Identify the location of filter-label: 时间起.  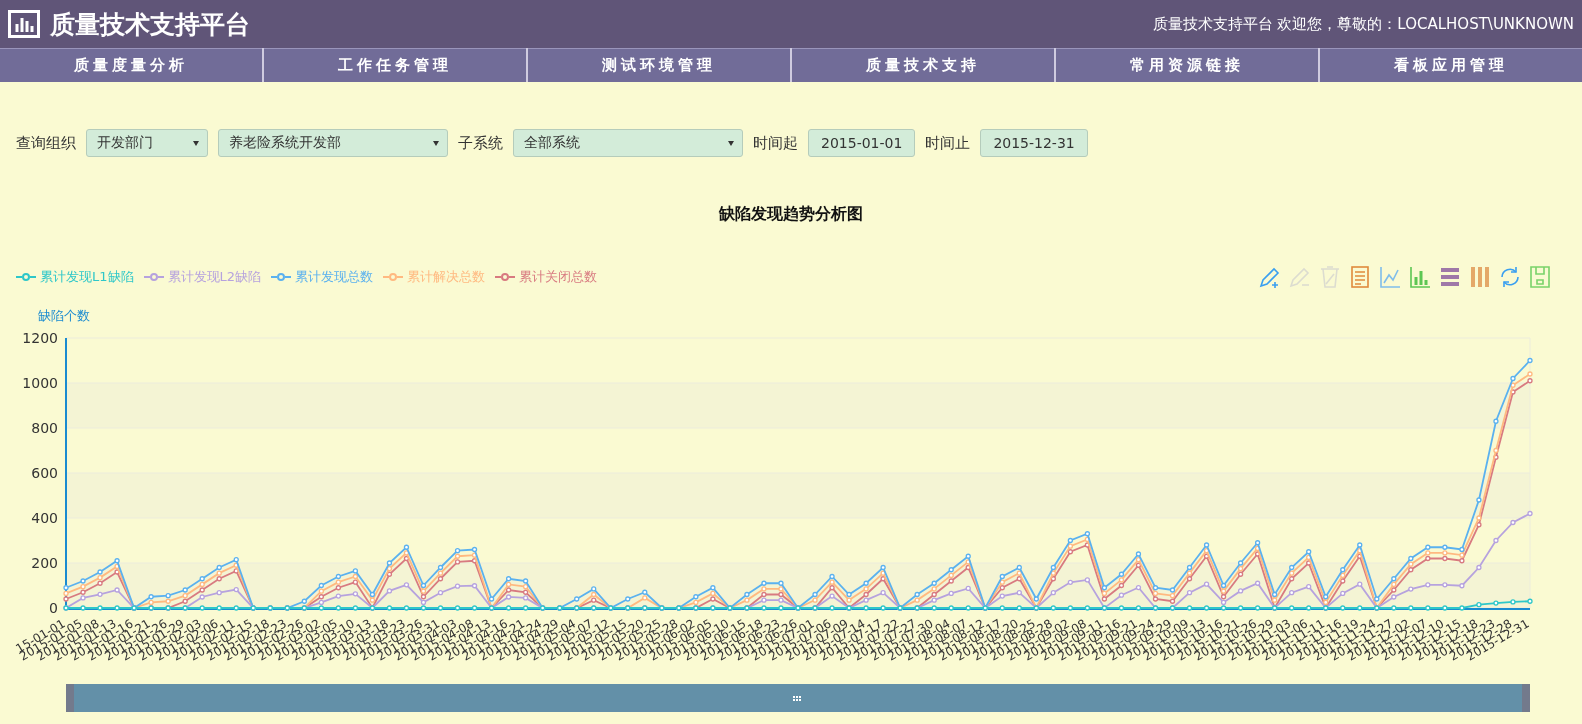
(775, 143).